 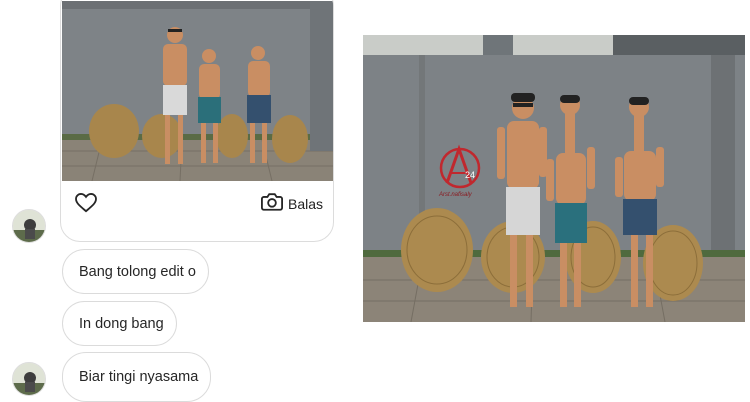 I want to click on watermark-caption: Arst.nafisaly, so click(x=455, y=195).